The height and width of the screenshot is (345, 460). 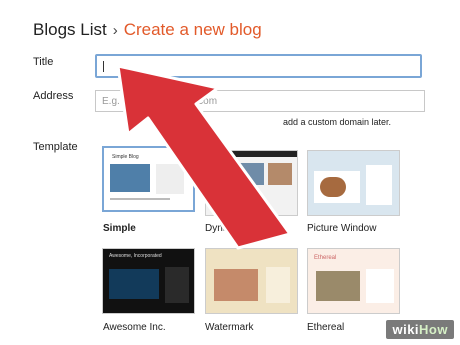 What do you see at coordinates (406, 329) in the screenshot?
I see `watermark-prefix: wiki` at bounding box center [406, 329].